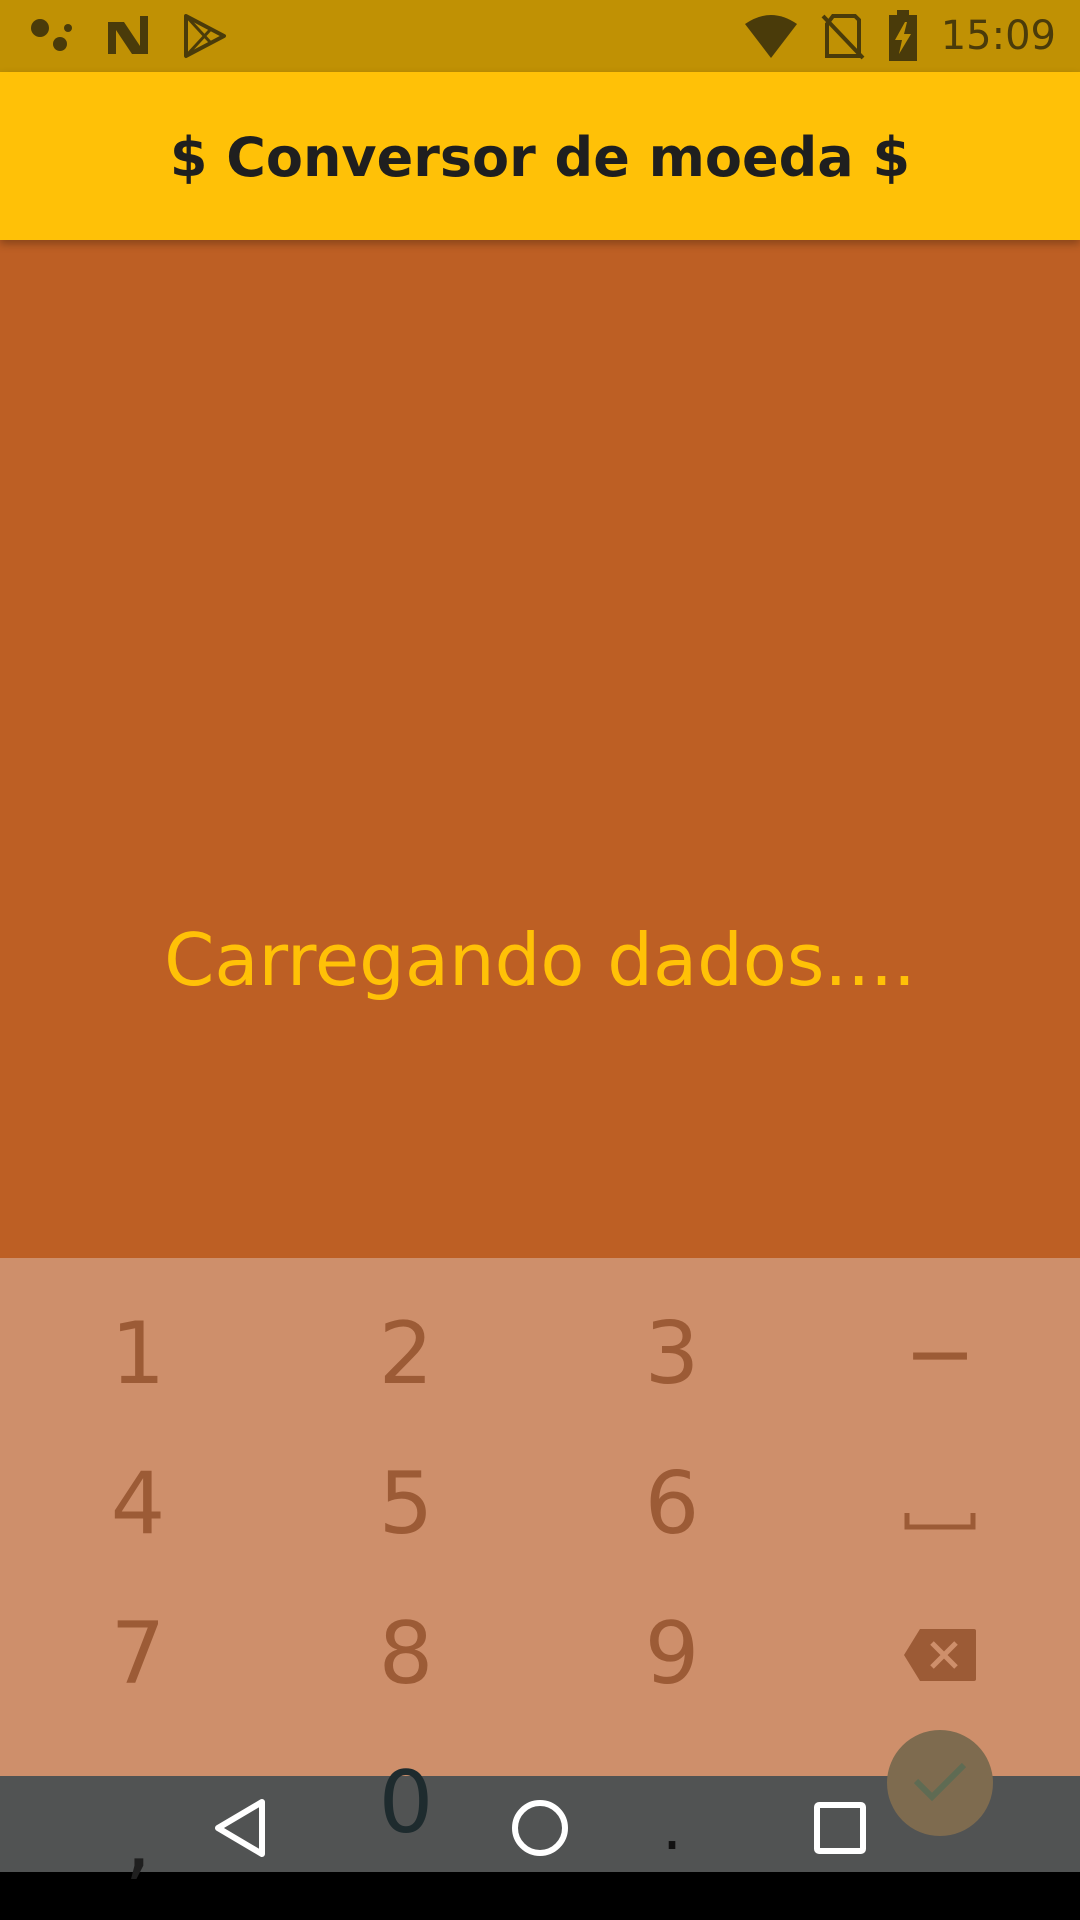  What do you see at coordinates (204, 36) in the screenshot?
I see `play-store-icon` at bounding box center [204, 36].